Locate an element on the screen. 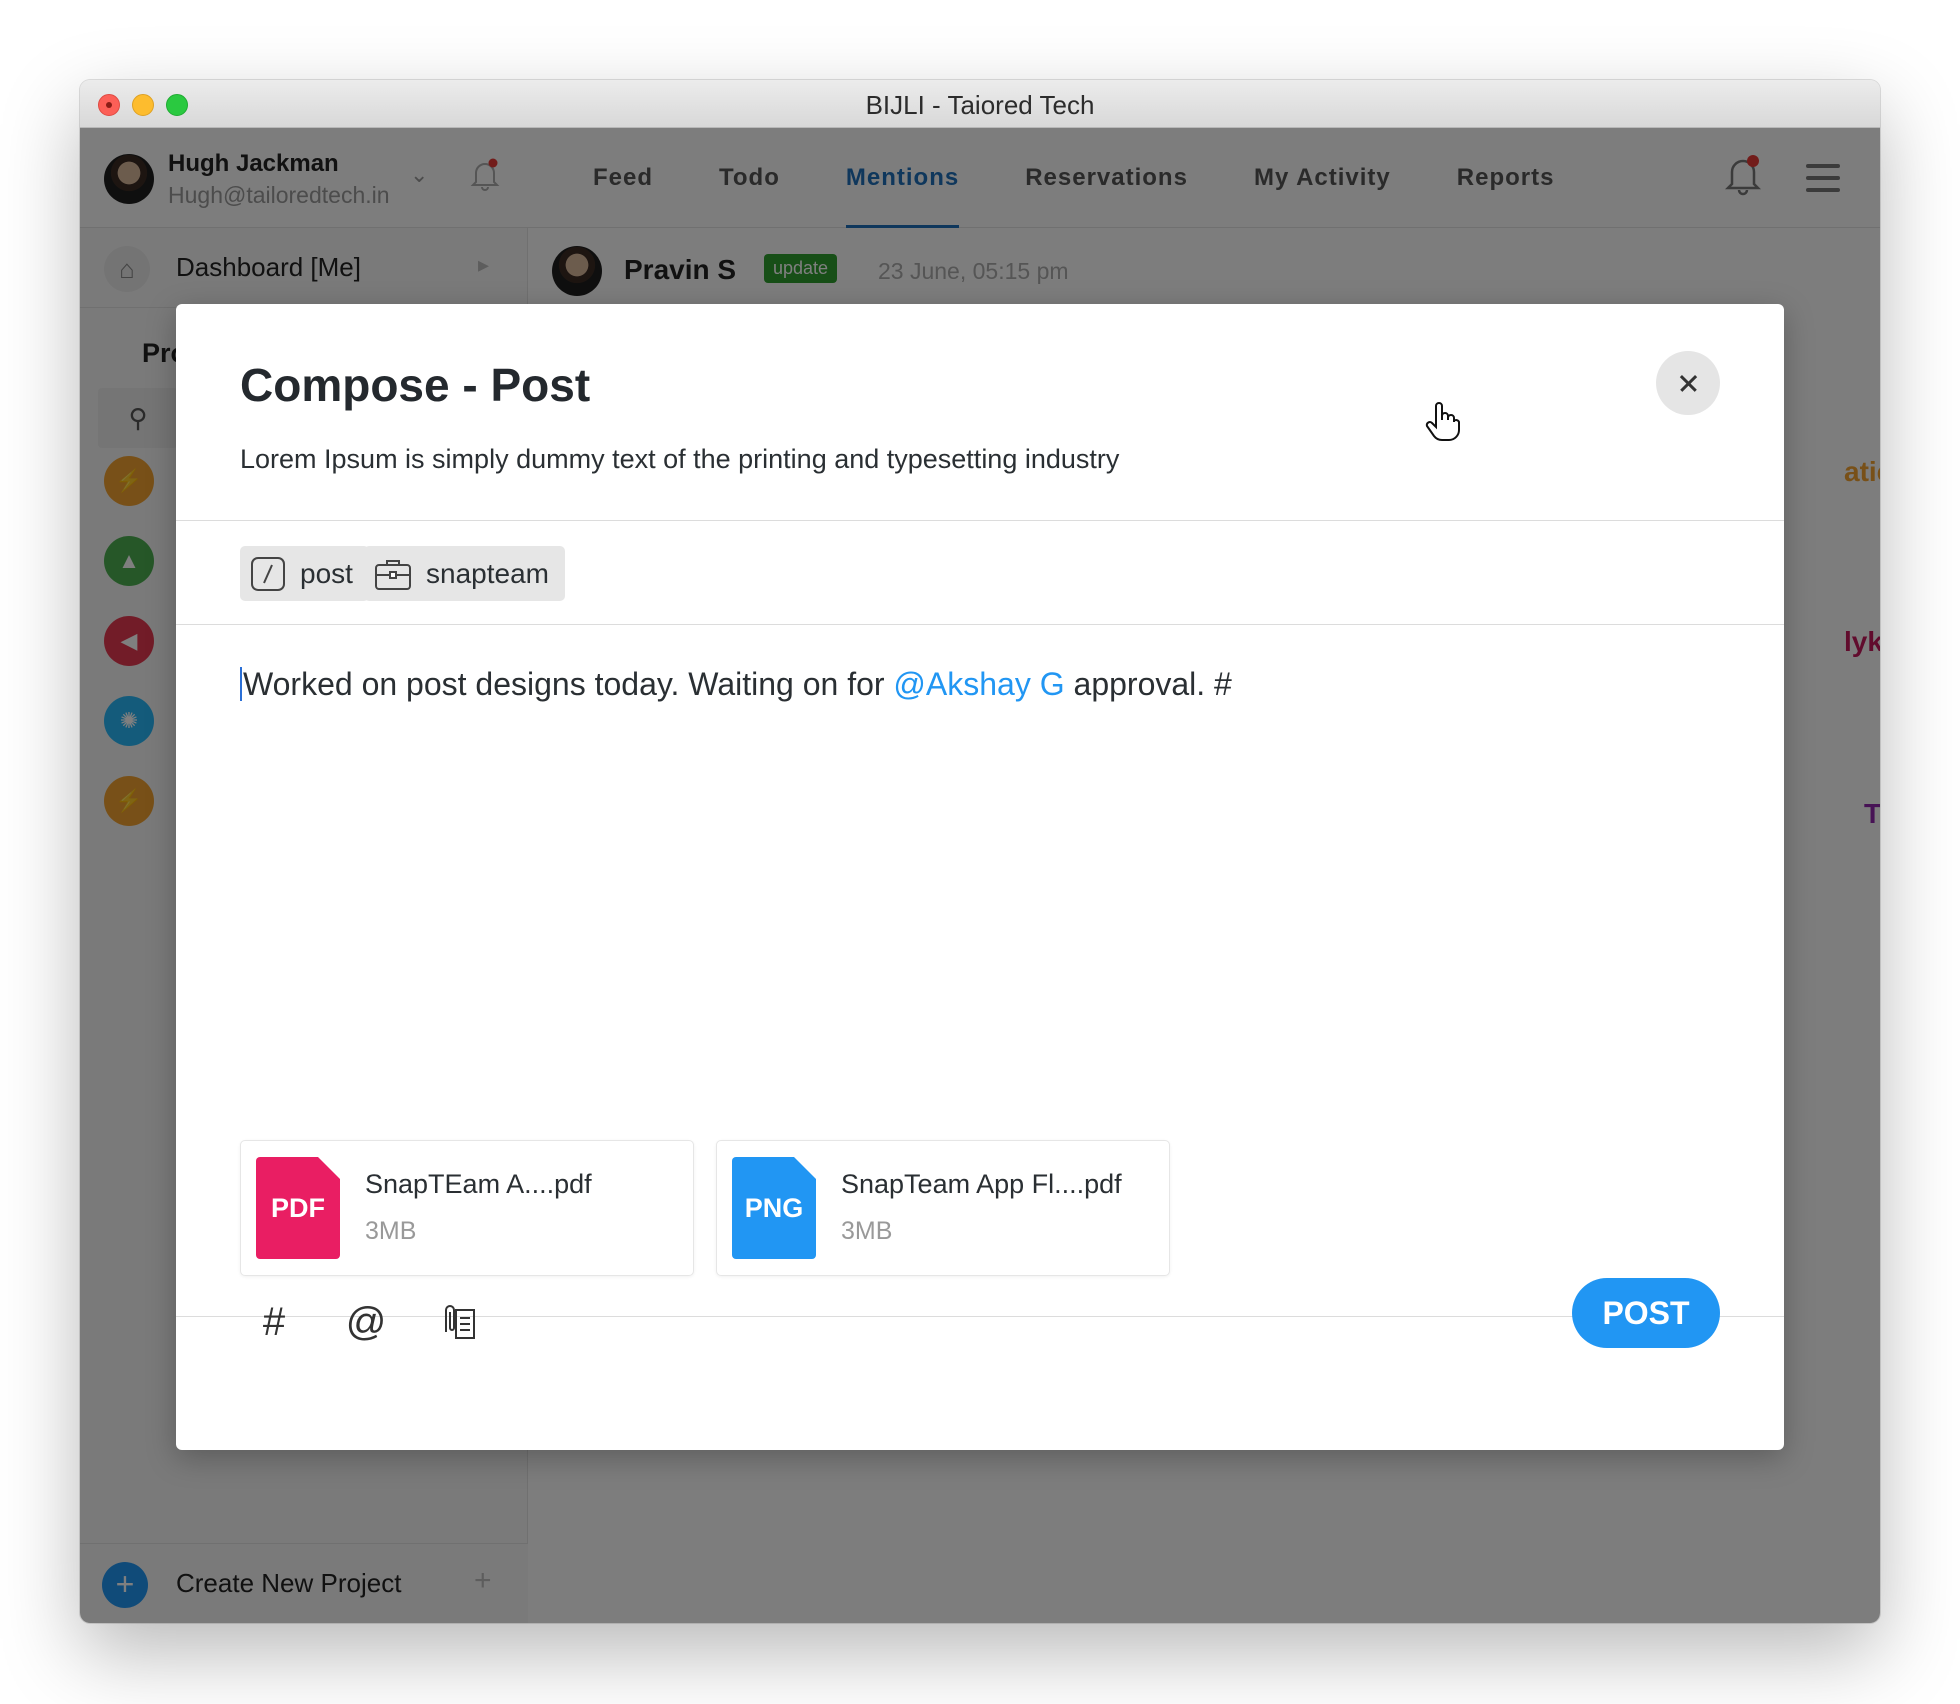 This screenshot has width=1960, height=1704. hashtag-button: # is located at coordinates (274, 1322).